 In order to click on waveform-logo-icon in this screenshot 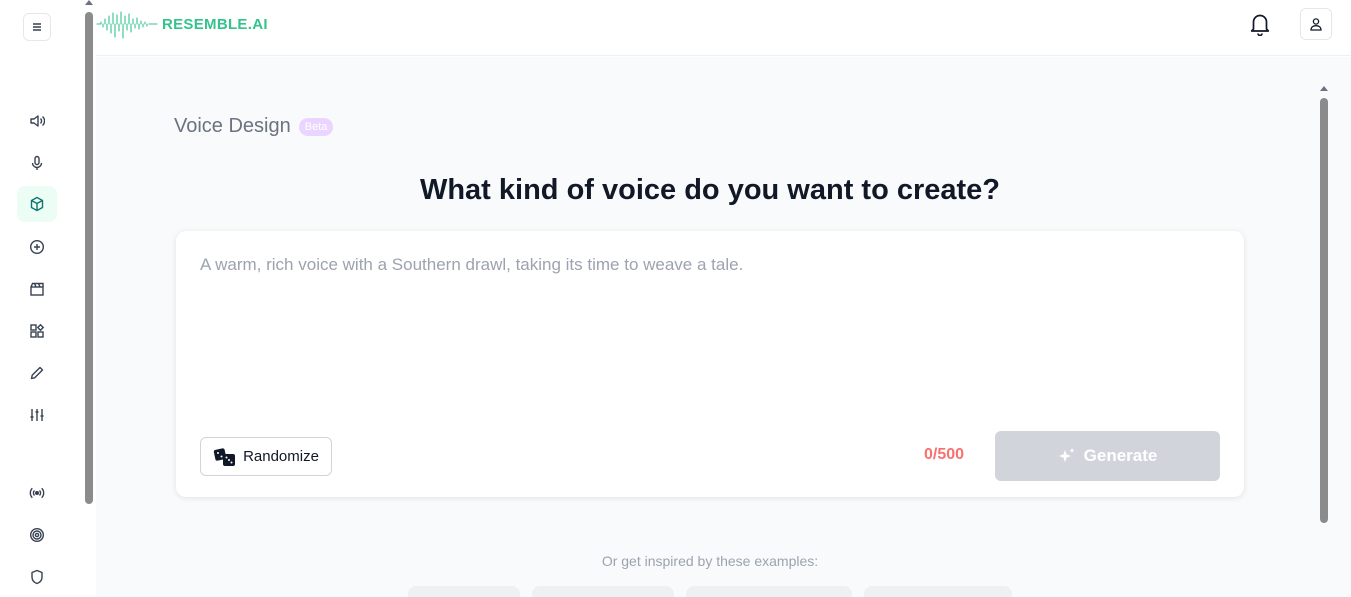, I will do `click(127, 25)`.